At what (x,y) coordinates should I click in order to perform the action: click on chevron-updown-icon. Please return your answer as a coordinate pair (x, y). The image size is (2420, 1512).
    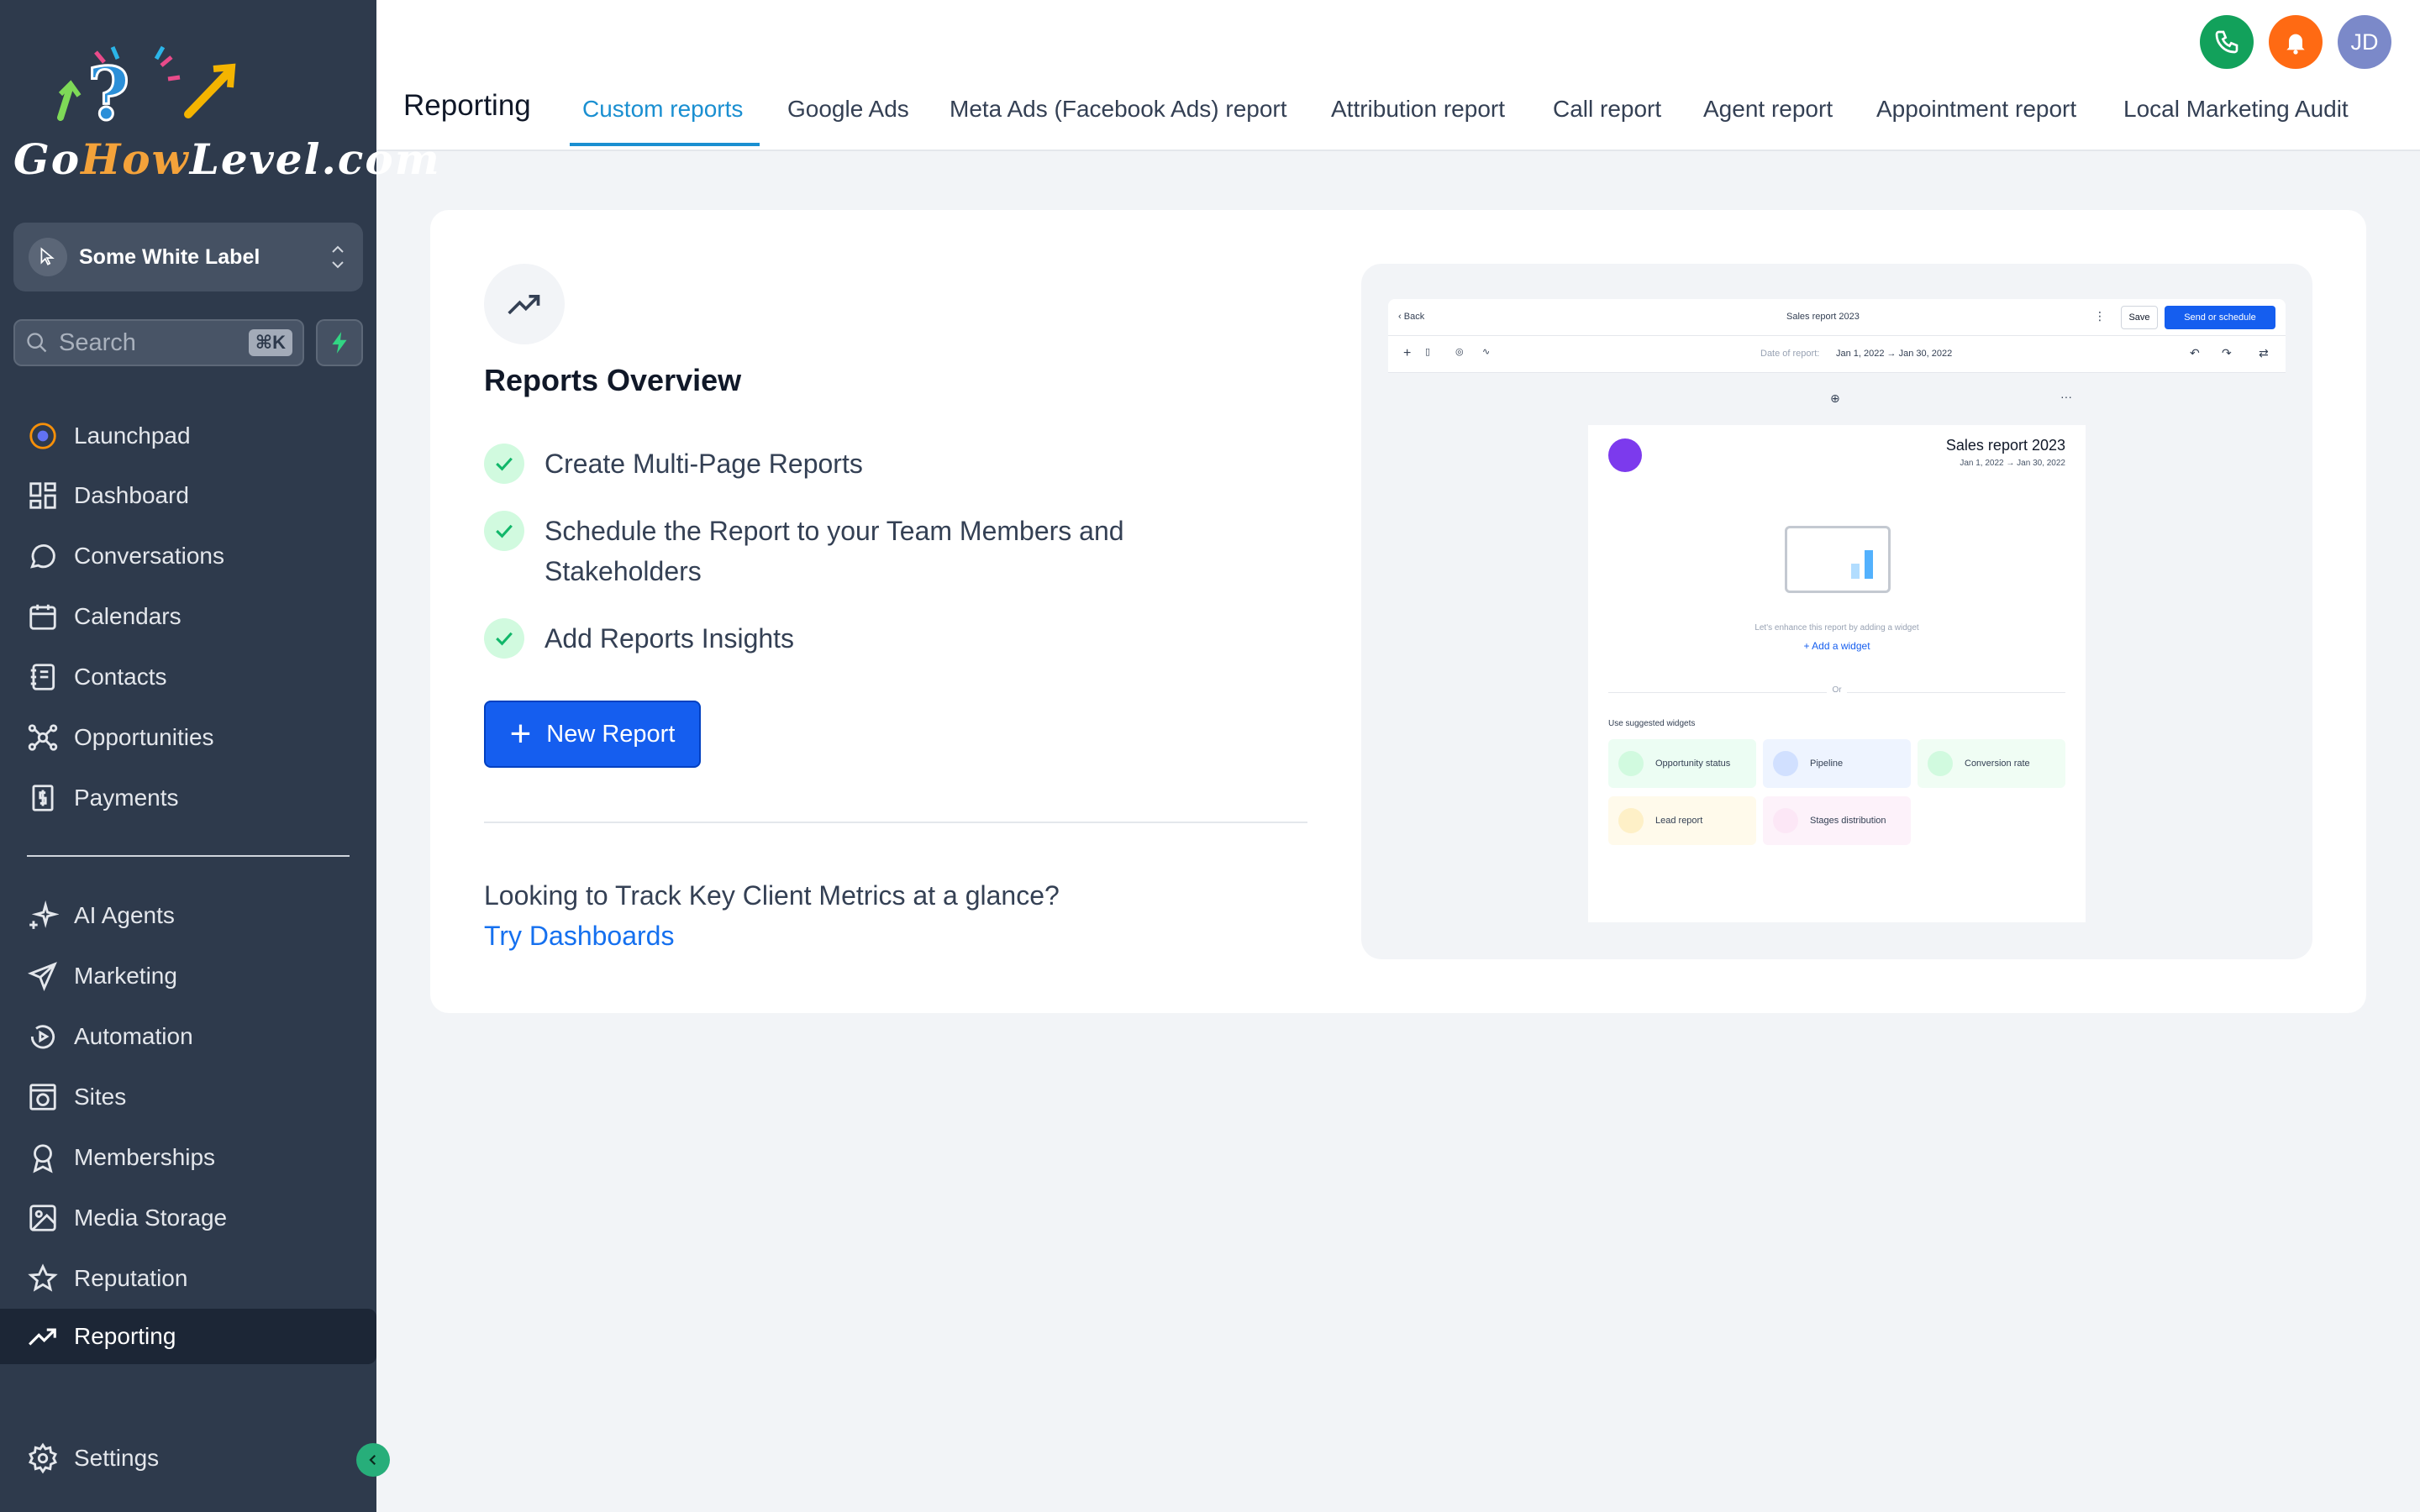
    Looking at the image, I should click on (338, 257).